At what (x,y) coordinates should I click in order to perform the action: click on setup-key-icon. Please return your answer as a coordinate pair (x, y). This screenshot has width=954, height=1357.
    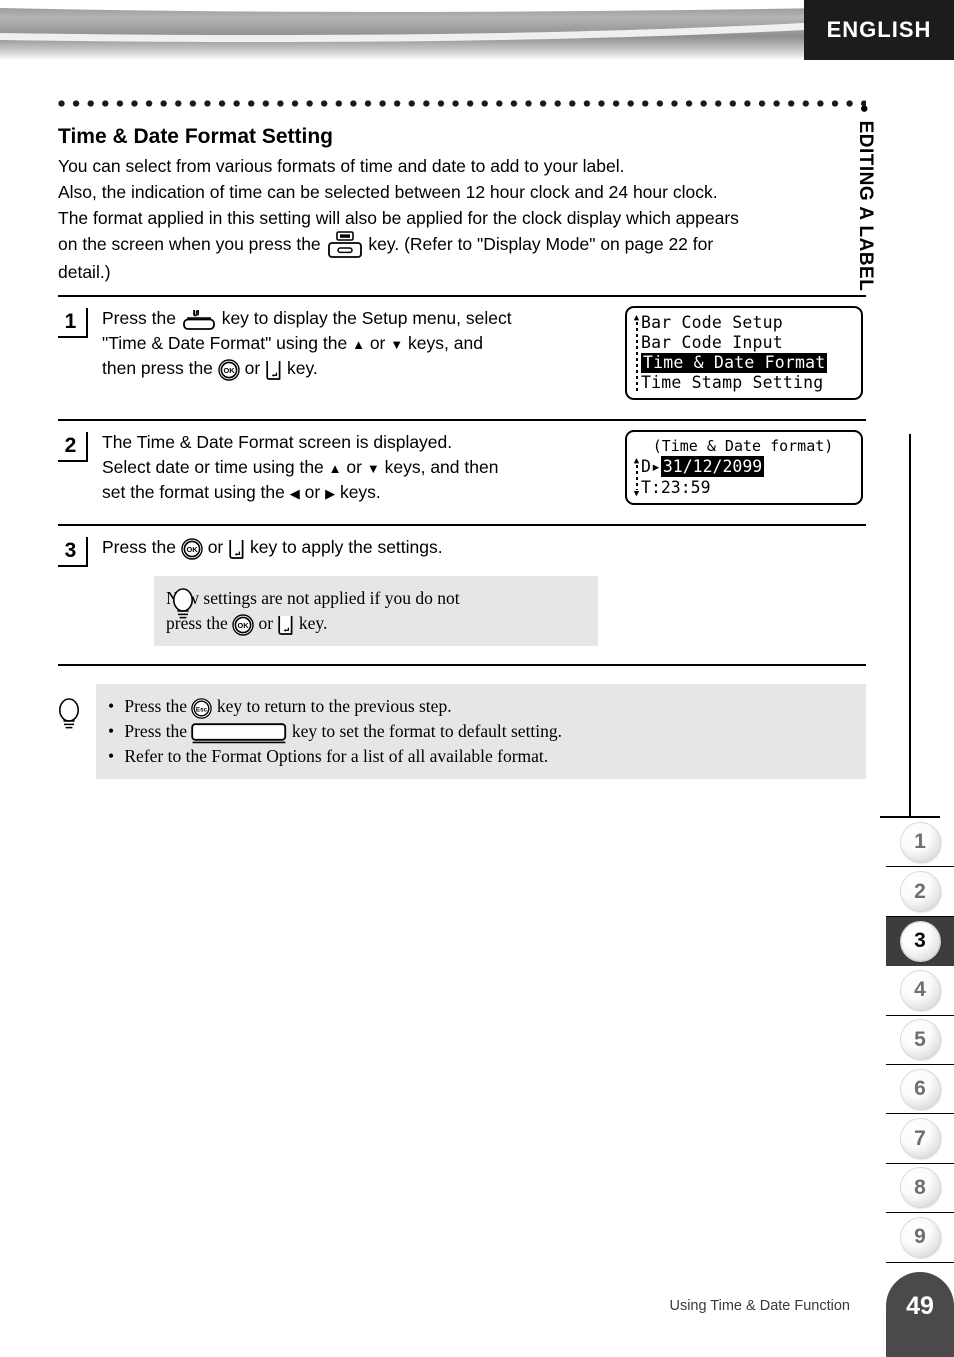
    Looking at the image, I should click on (199, 320).